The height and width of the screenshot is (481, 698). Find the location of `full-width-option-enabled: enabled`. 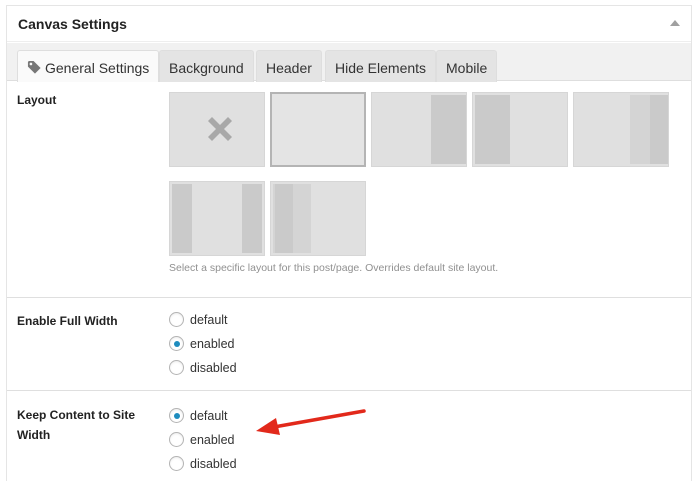

full-width-option-enabled: enabled is located at coordinates (203, 348).